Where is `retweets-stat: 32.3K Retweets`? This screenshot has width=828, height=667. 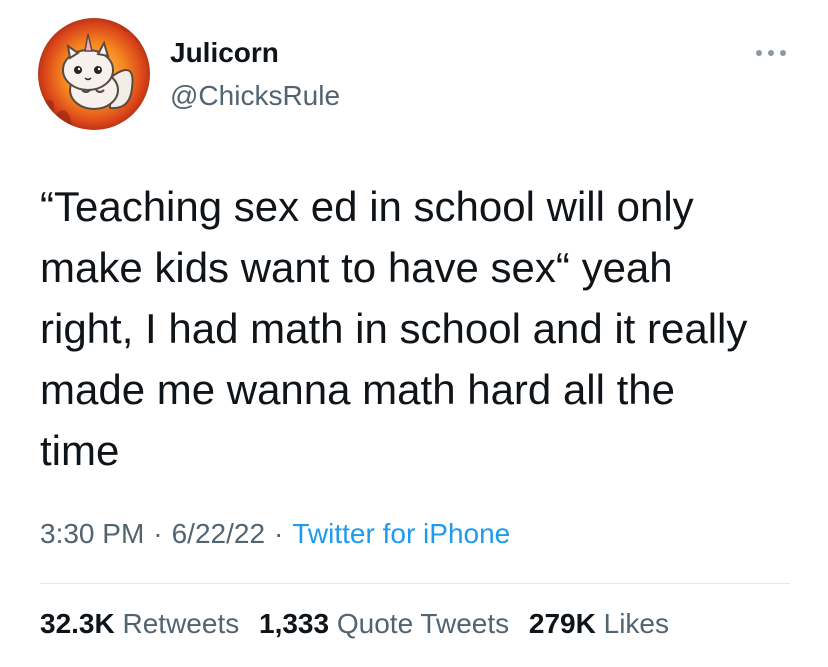
retweets-stat: 32.3K Retweets is located at coordinates (139, 623).